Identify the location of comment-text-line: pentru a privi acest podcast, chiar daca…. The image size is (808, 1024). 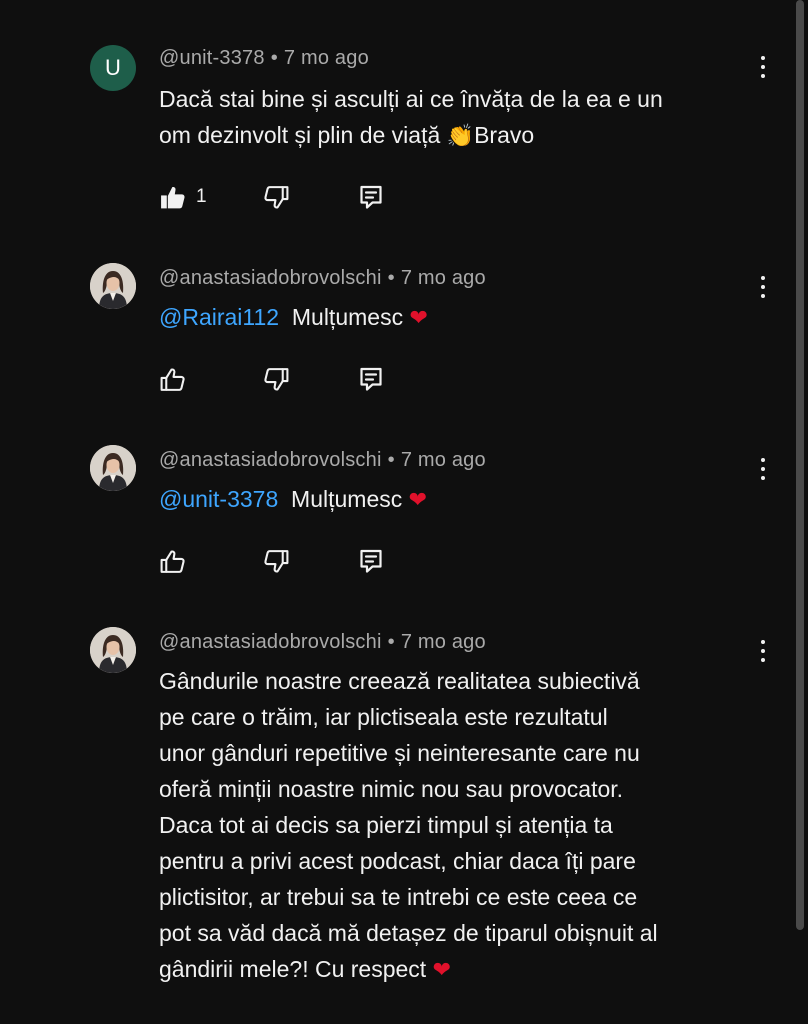
(397, 861).